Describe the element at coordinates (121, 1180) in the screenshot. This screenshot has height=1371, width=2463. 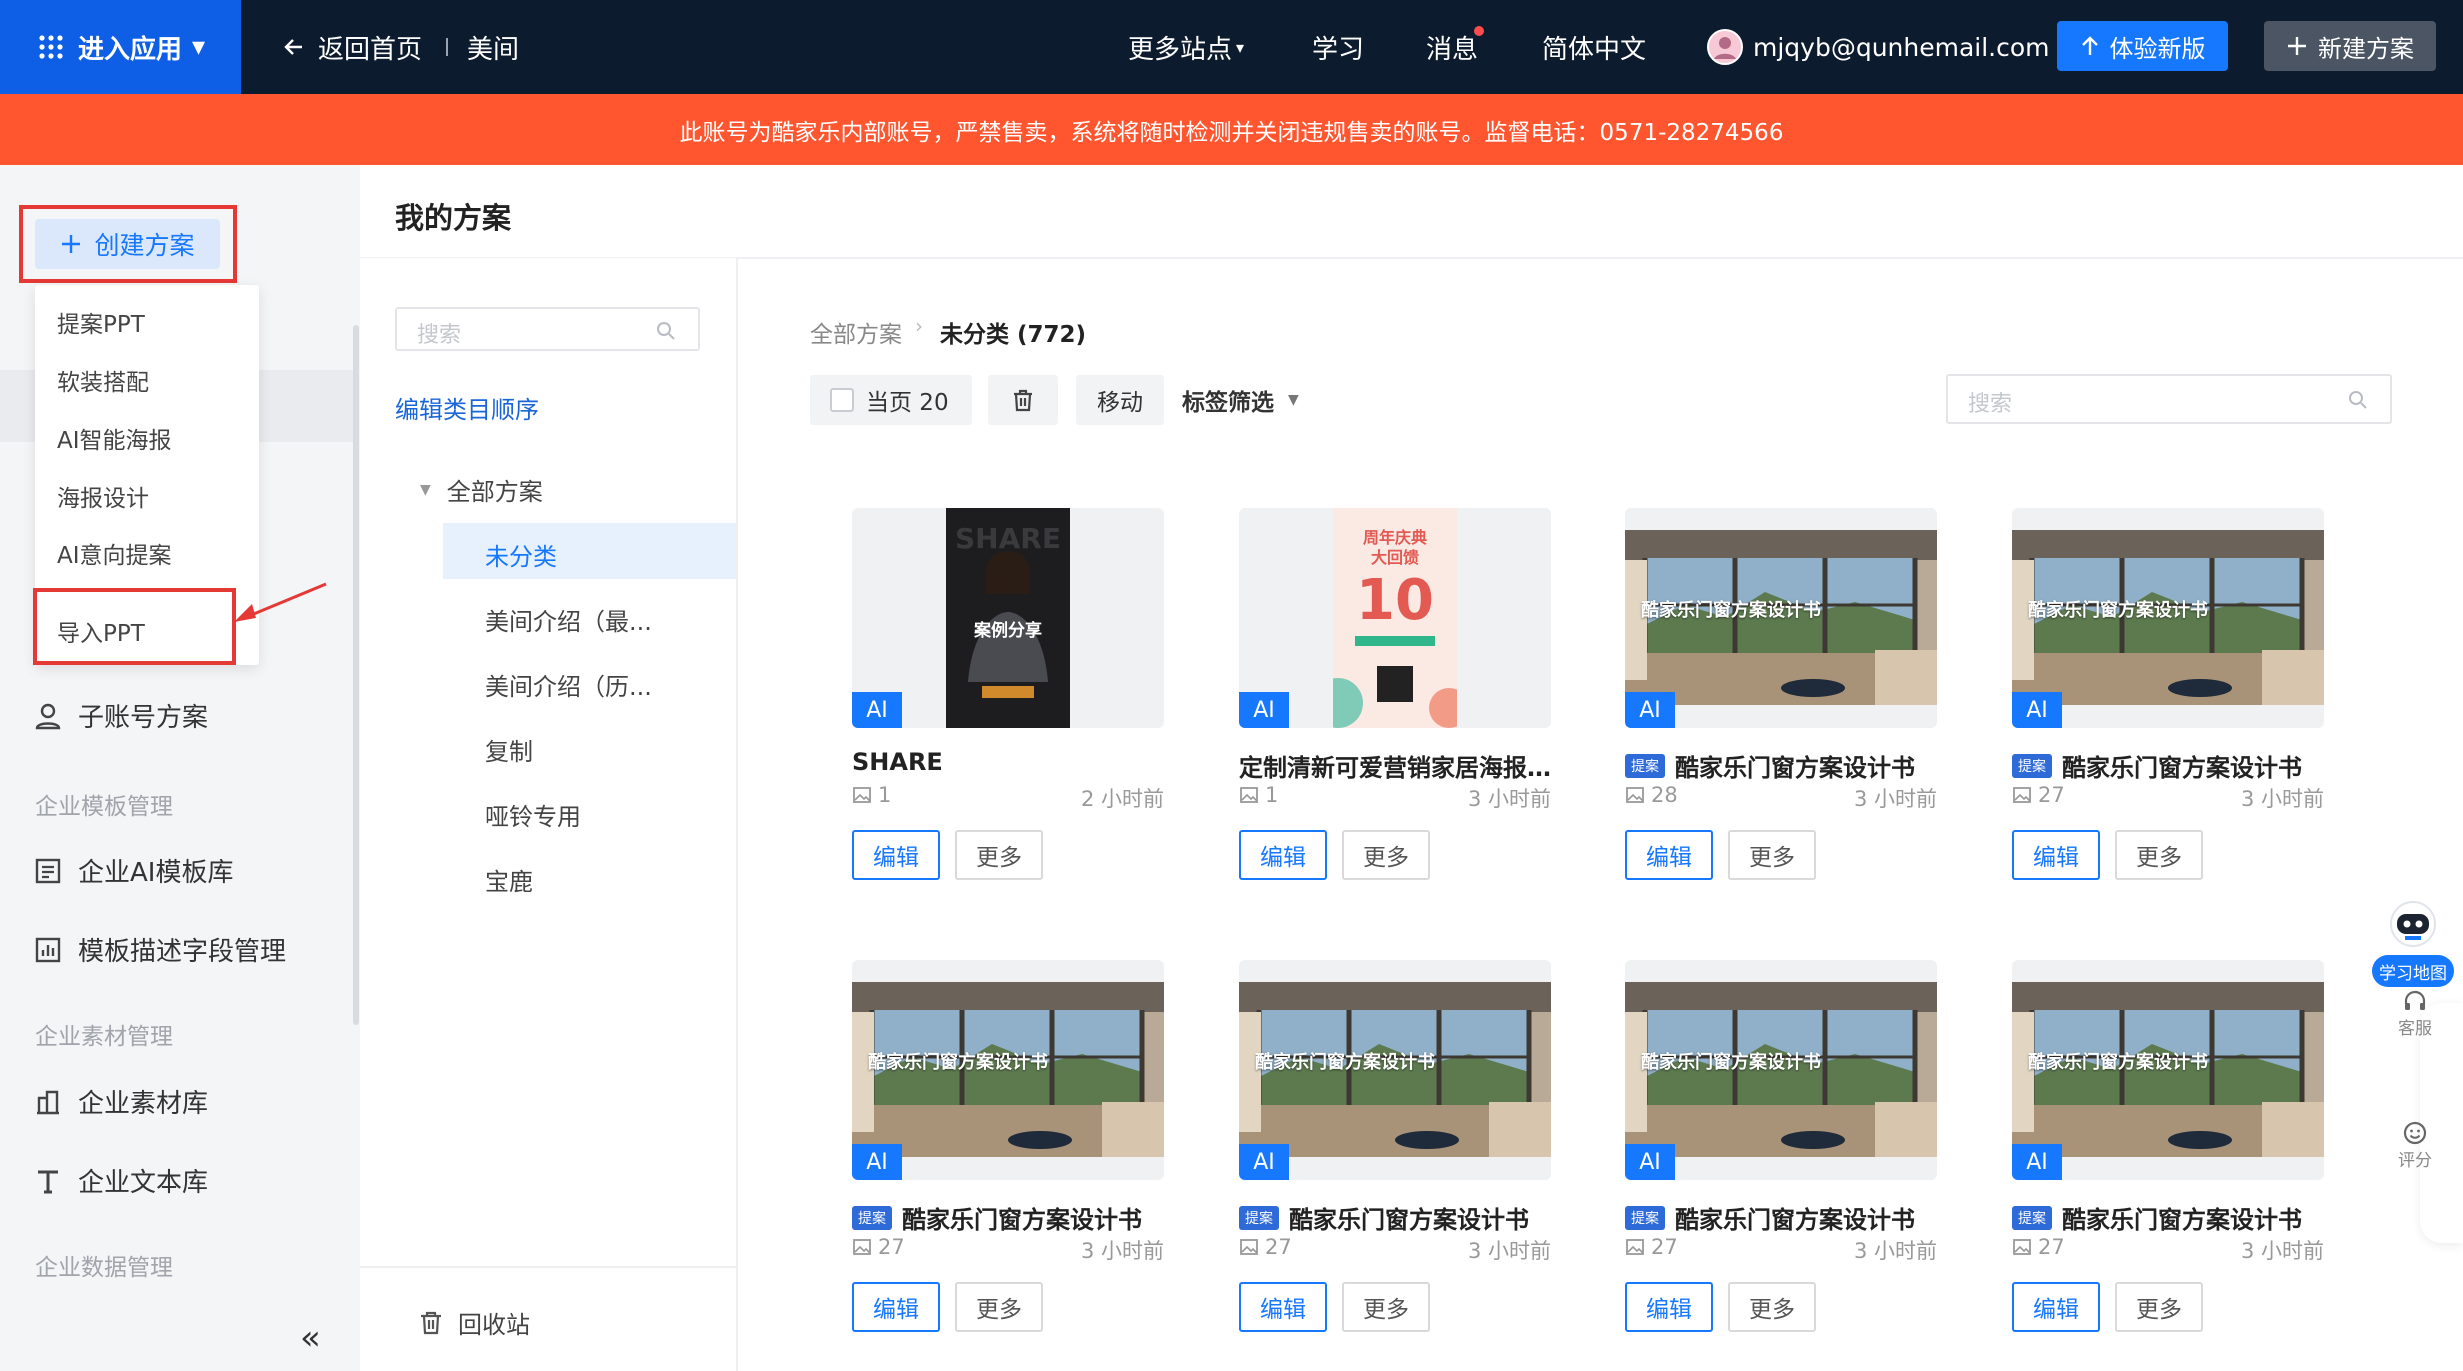
I see `sidebar-item-text-lib: 企业文本库` at that location.